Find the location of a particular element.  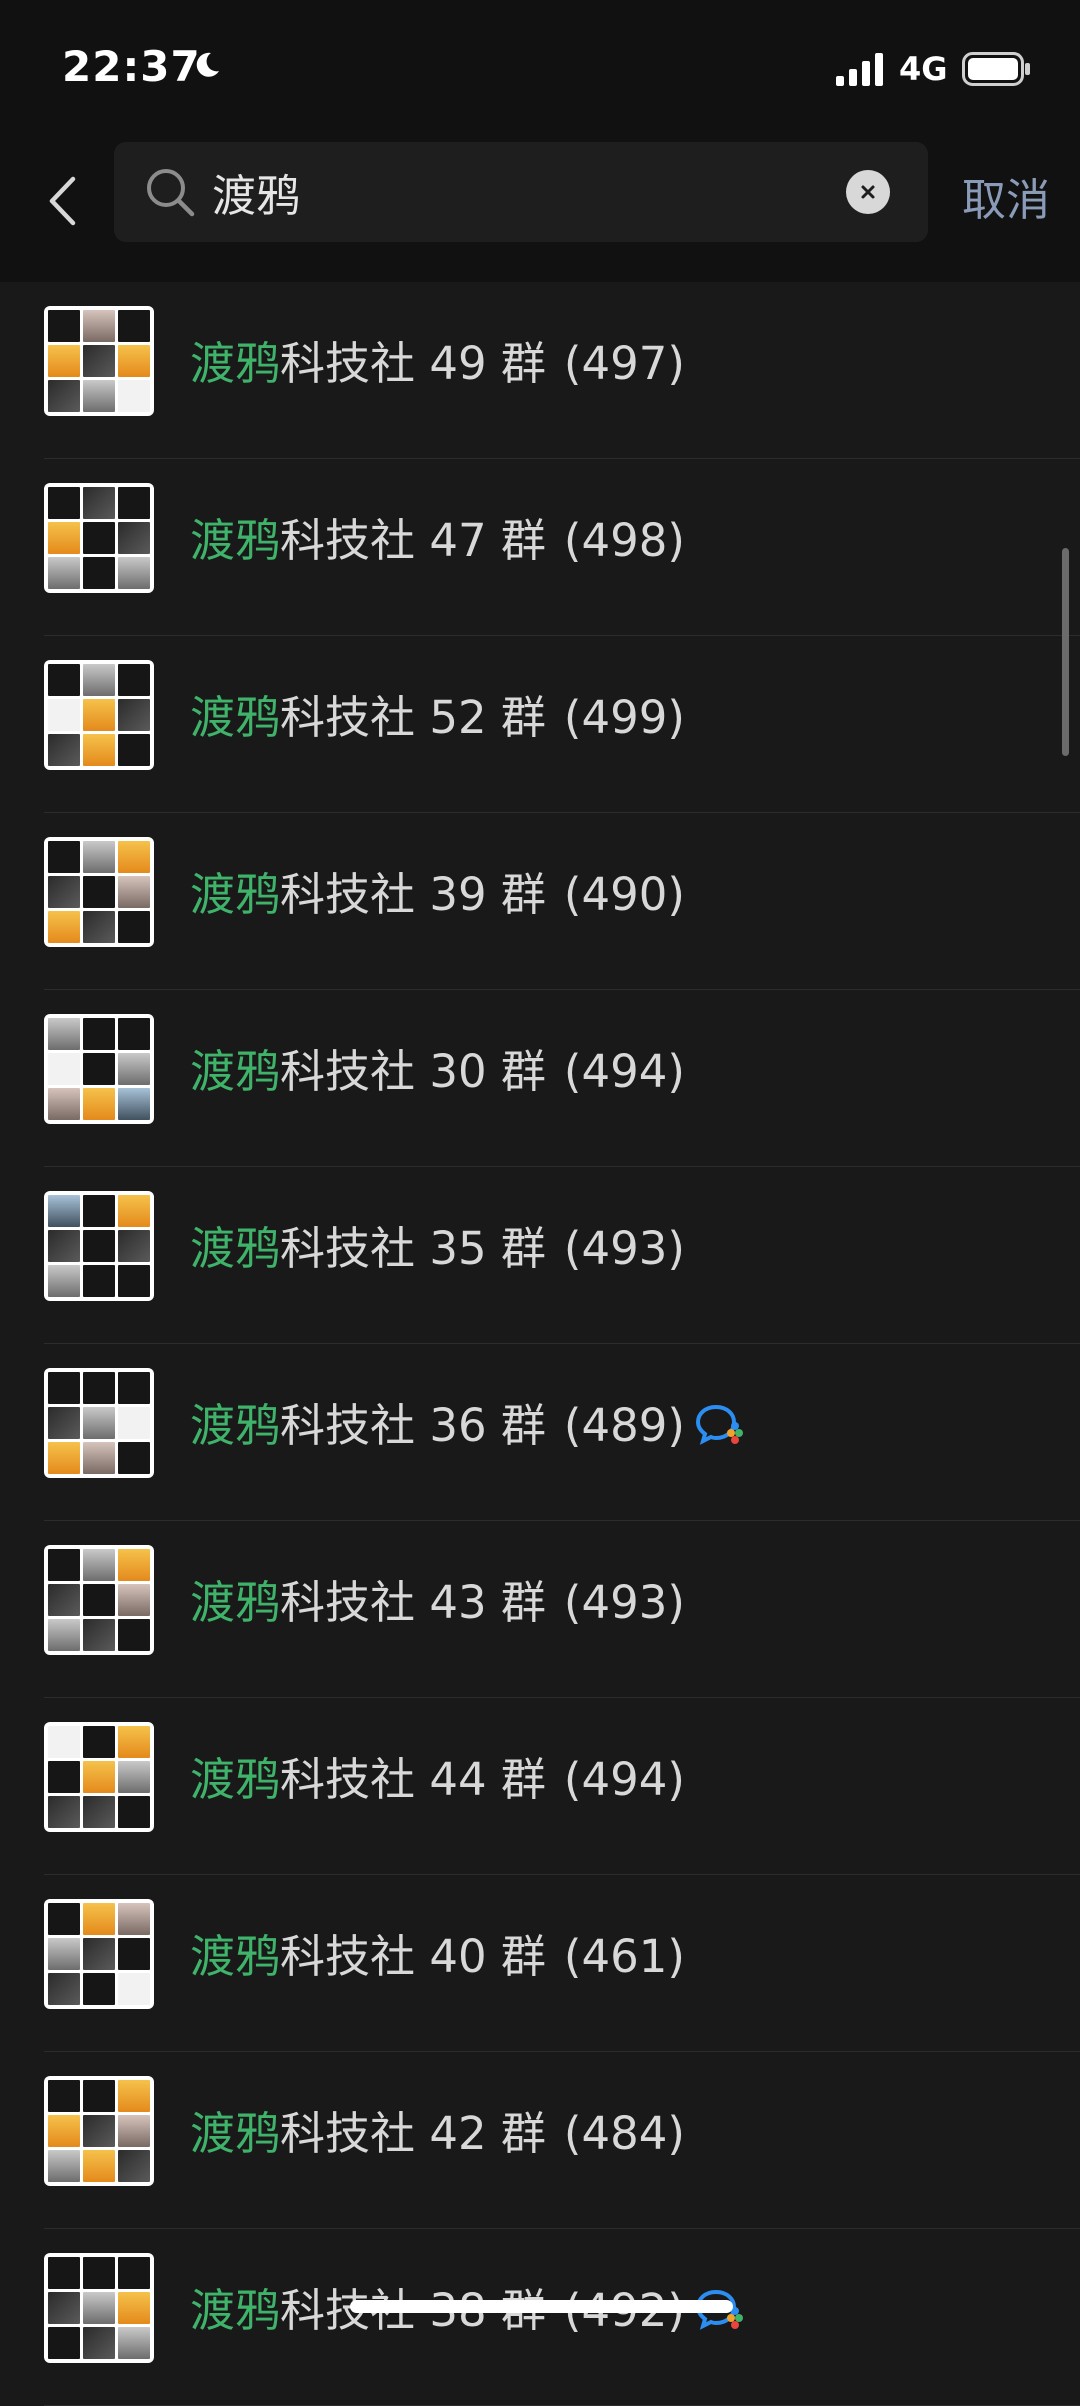

group-name: 渡鸦科技社 36 群 (489) is located at coordinates (467, 1426).